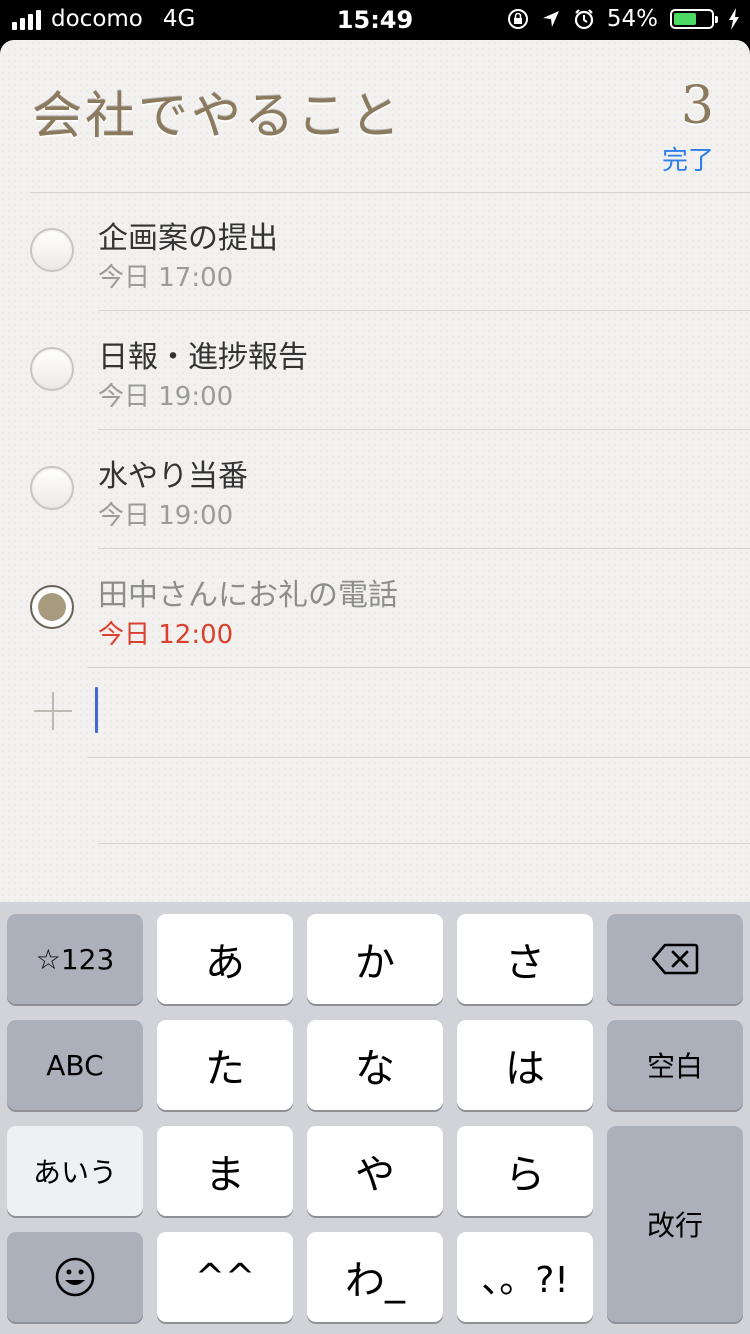  Describe the element at coordinates (203, 357) in the screenshot. I see `reminder-title: 日報・進捗報告` at that location.